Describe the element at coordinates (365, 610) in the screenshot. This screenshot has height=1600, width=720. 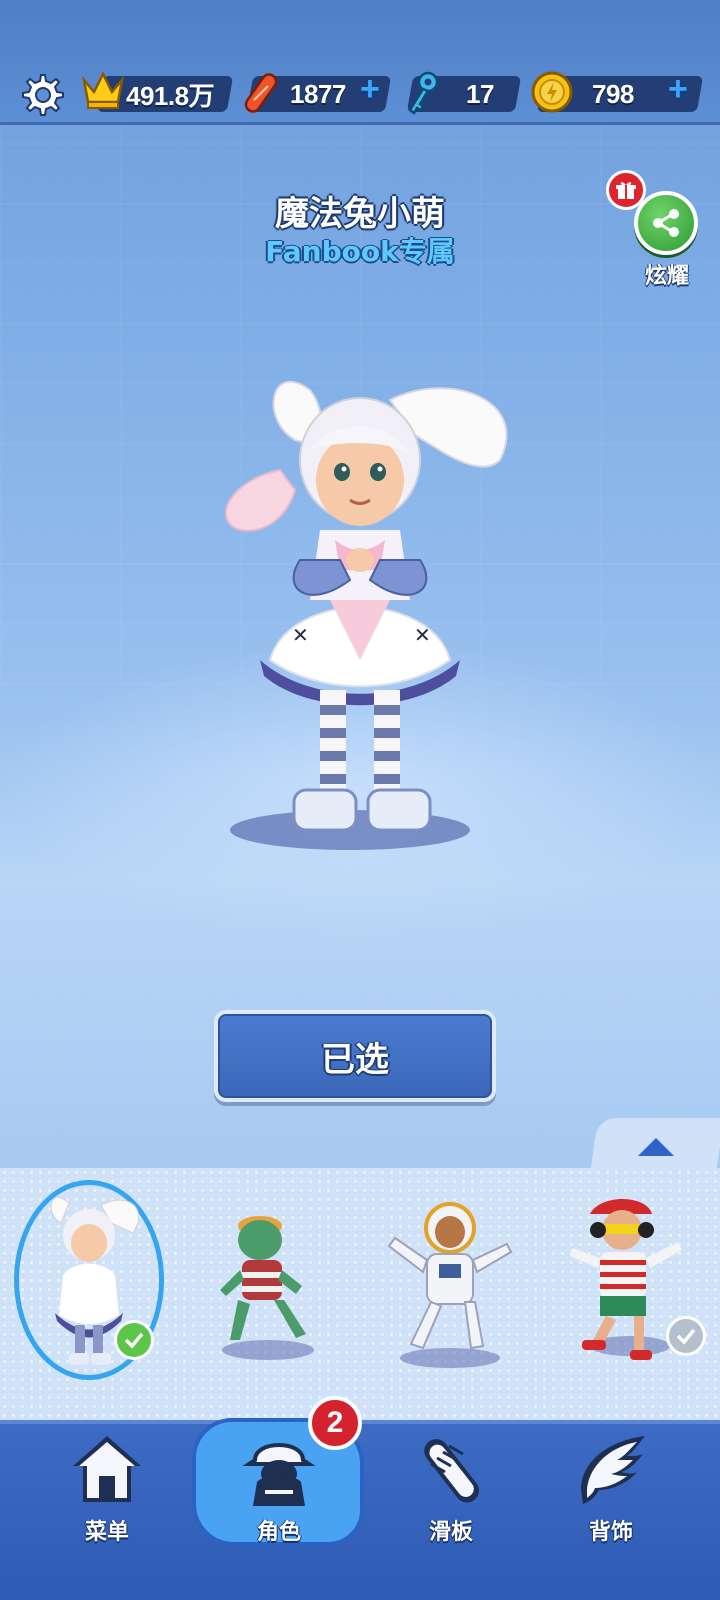
I see `bunny-girl-character-model: ✕ ✕` at that location.